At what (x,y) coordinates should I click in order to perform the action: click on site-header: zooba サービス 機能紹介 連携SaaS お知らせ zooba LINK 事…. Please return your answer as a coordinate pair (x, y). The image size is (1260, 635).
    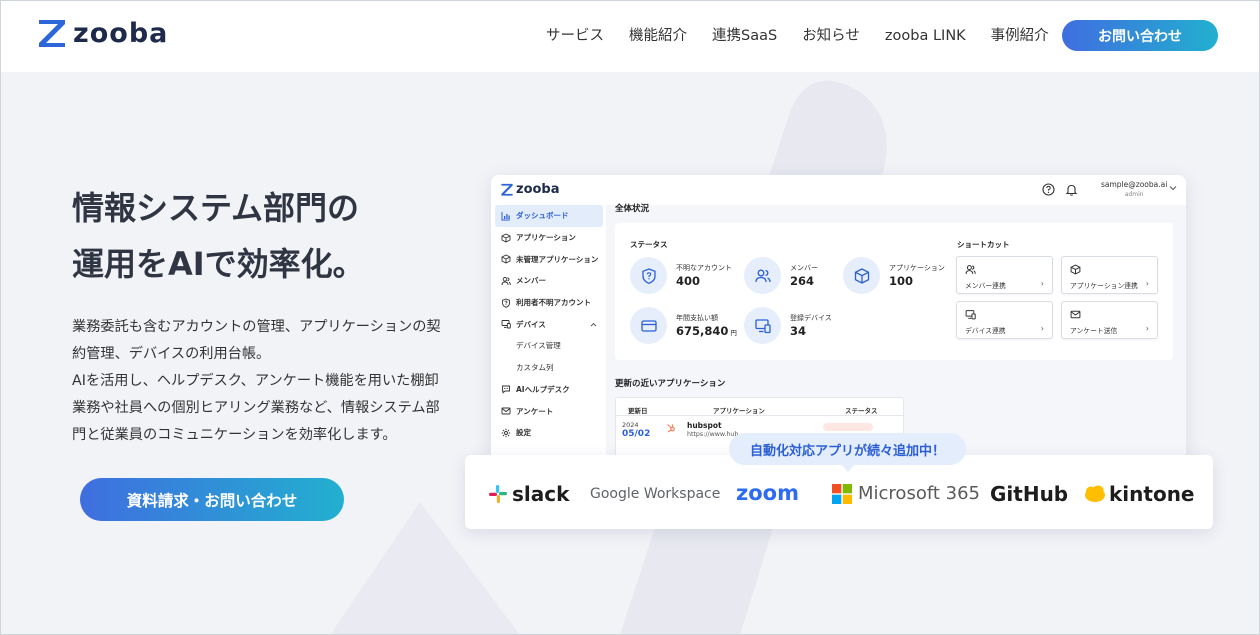
    Looking at the image, I should click on (630, 36).